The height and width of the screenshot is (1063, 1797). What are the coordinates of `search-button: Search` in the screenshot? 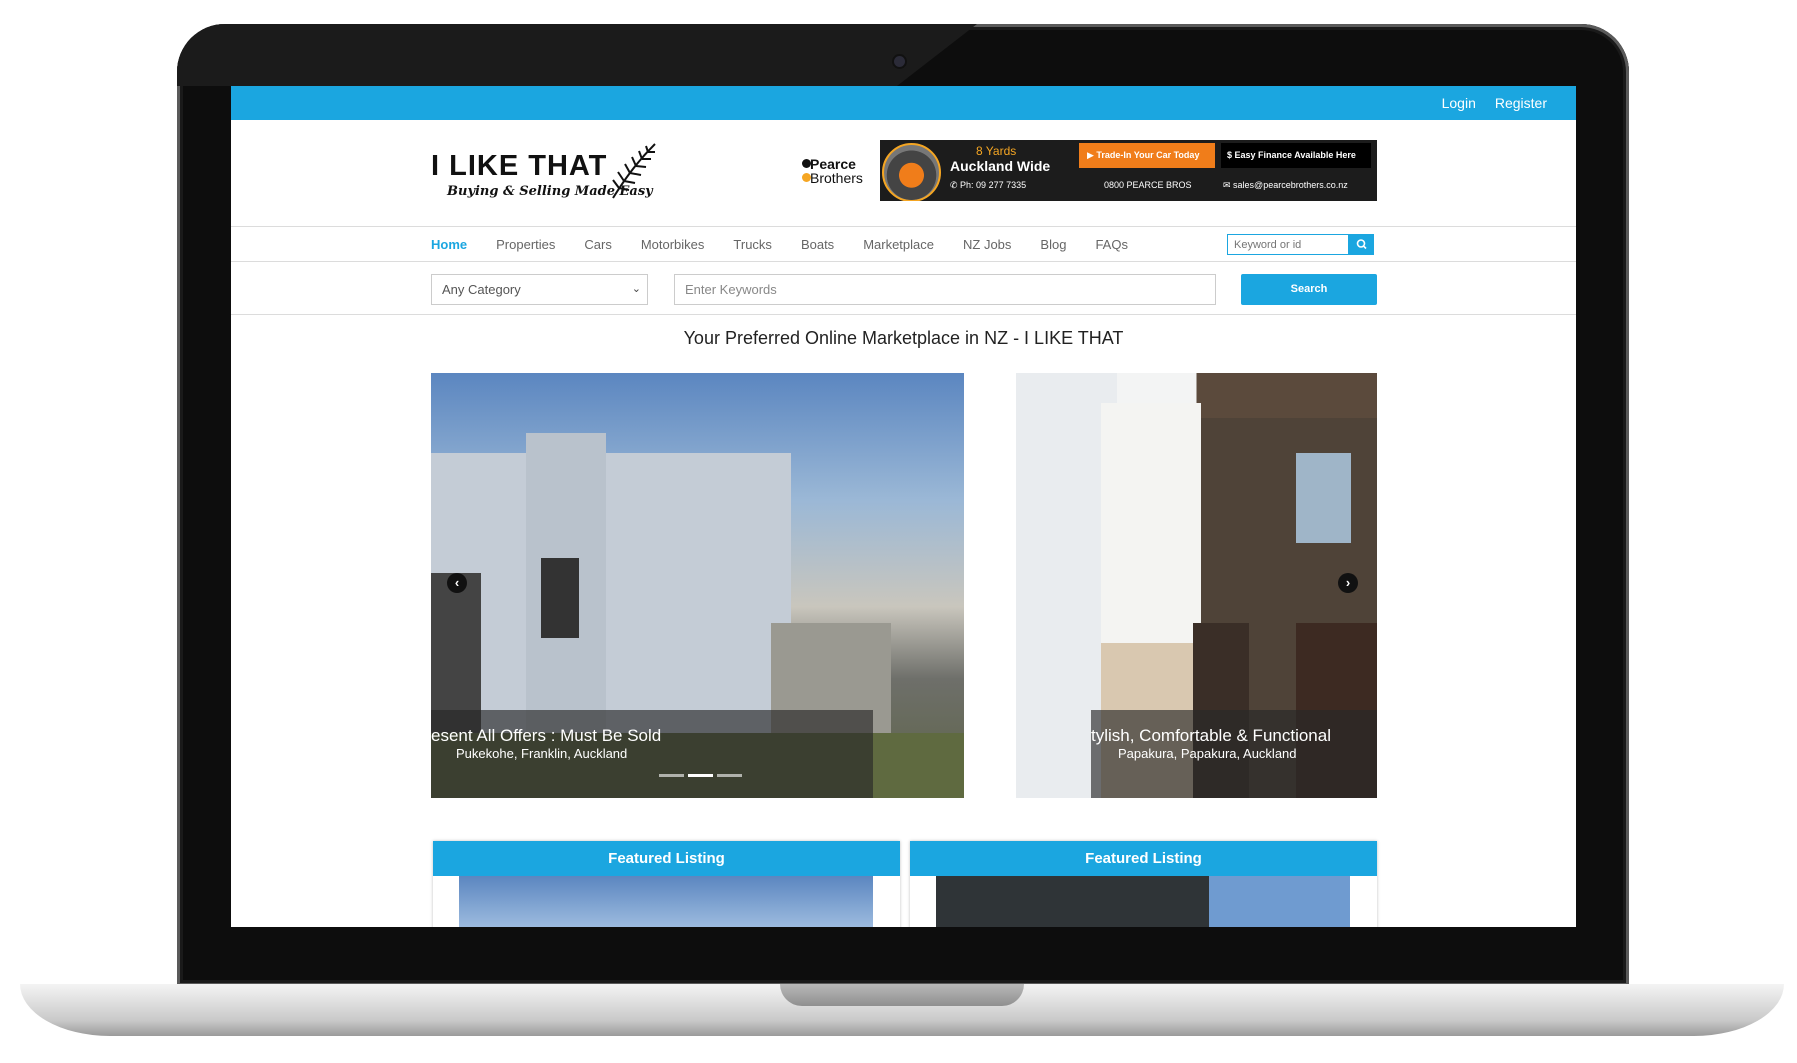 It's located at (1309, 289).